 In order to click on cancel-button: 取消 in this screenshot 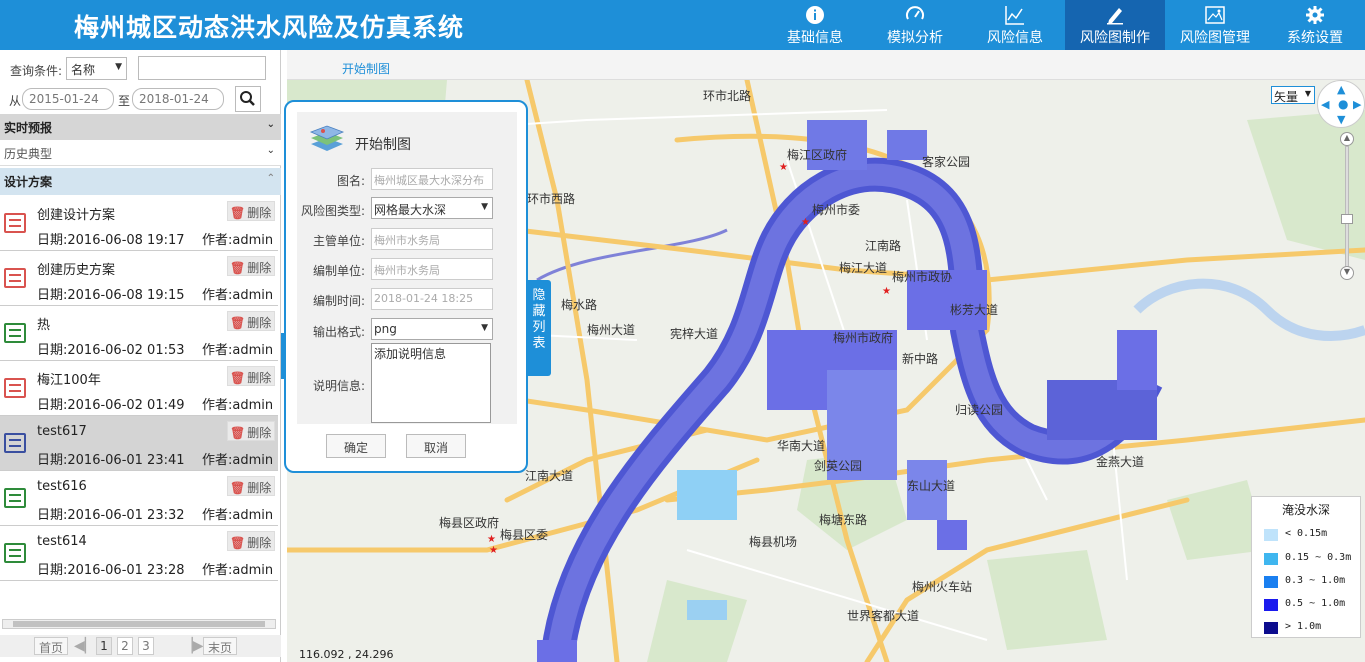, I will do `click(436, 446)`.